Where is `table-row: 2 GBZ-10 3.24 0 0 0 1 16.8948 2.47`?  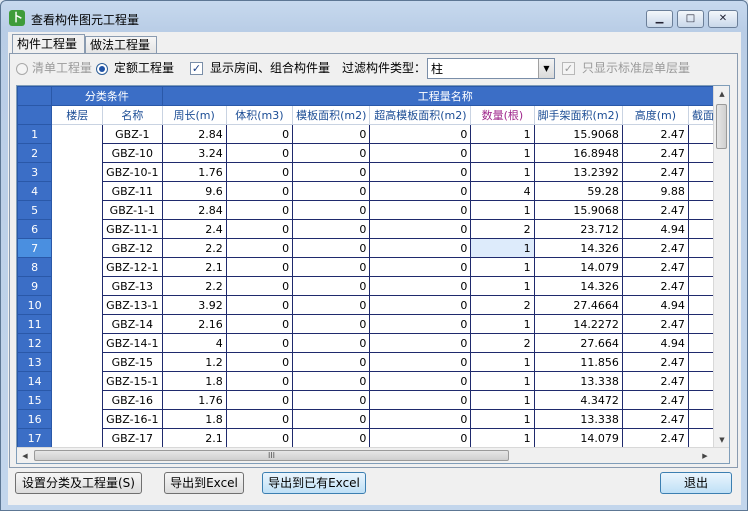
table-row: 2 GBZ-10 3.24 0 0 0 1 16.8948 2.47 is located at coordinates (373, 153).